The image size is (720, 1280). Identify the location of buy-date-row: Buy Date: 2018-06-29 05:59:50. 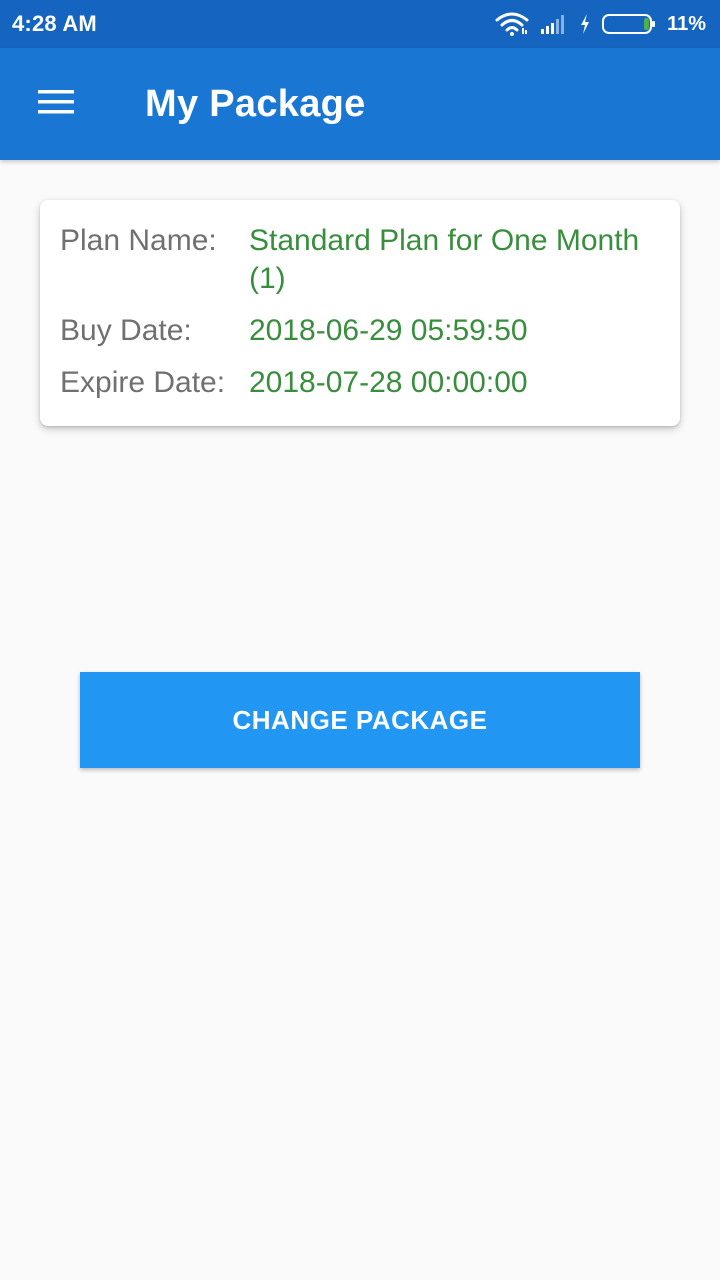
(360, 331).